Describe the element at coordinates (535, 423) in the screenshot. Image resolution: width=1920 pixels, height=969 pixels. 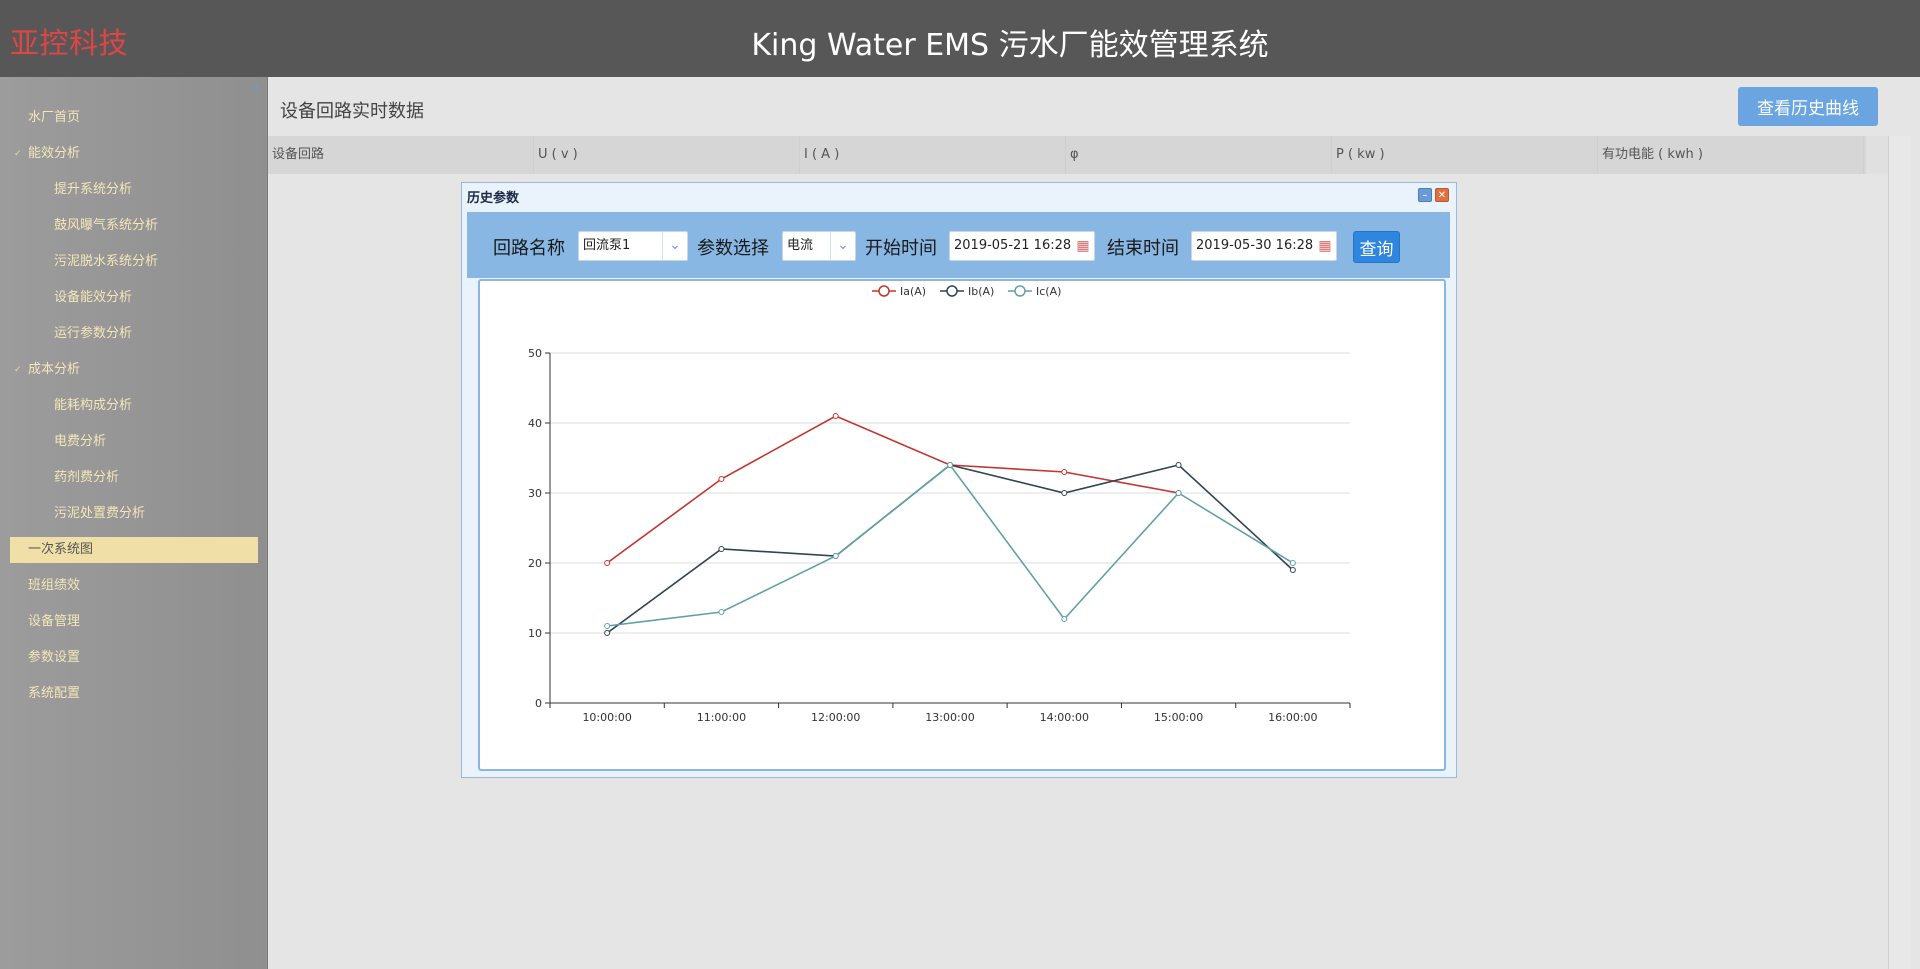
I see `y-tick-label: 40` at that location.